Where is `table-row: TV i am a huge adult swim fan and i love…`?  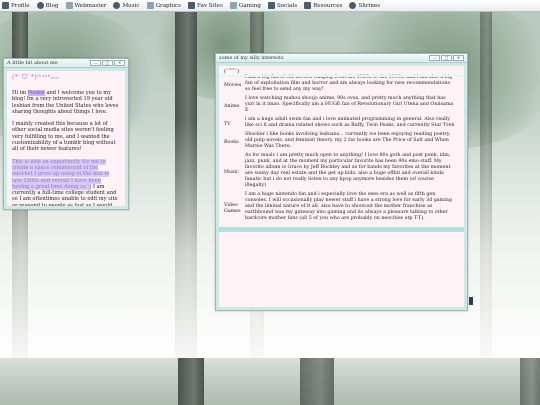
table-row: TV i am a huge adult swim fan and i love… is located at coordinates (341, 124).